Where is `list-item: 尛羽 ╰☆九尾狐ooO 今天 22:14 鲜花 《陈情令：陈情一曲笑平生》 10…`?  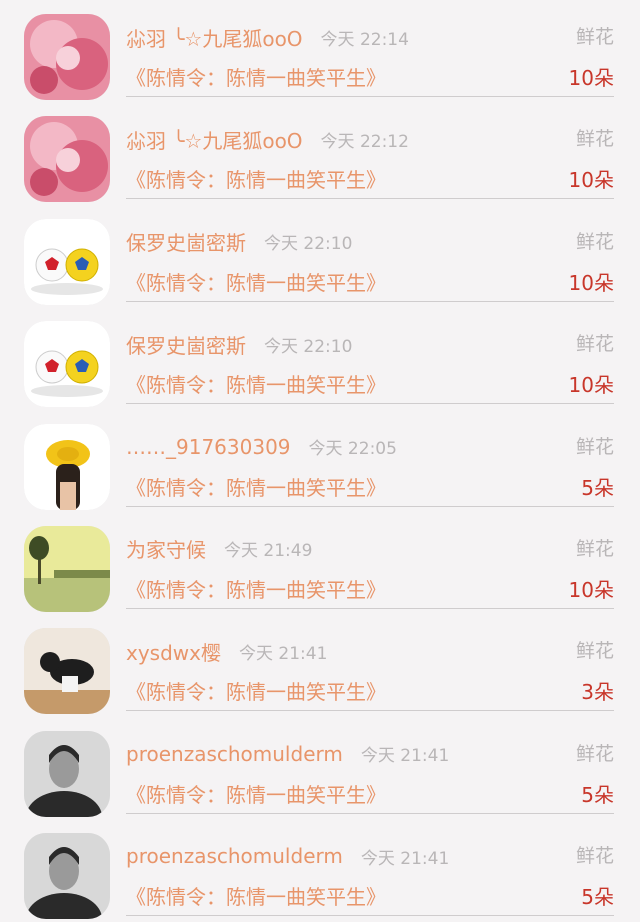
list-item: 尛羽 ╰☆九尾狐ooO 今天 22:14 鲜花 《陈情令：陈情一曲笑平生》 10… is located at coordinates (320, 51).